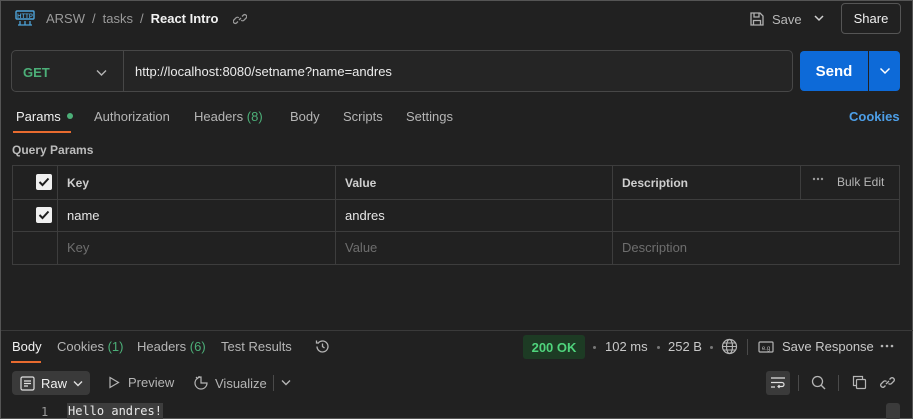 The width and height of the screenshot is (913, 419). What do you see at coordinates (44, 215) in the screenshot?
I see `row-checkbox` at bounding box center [44, 215].